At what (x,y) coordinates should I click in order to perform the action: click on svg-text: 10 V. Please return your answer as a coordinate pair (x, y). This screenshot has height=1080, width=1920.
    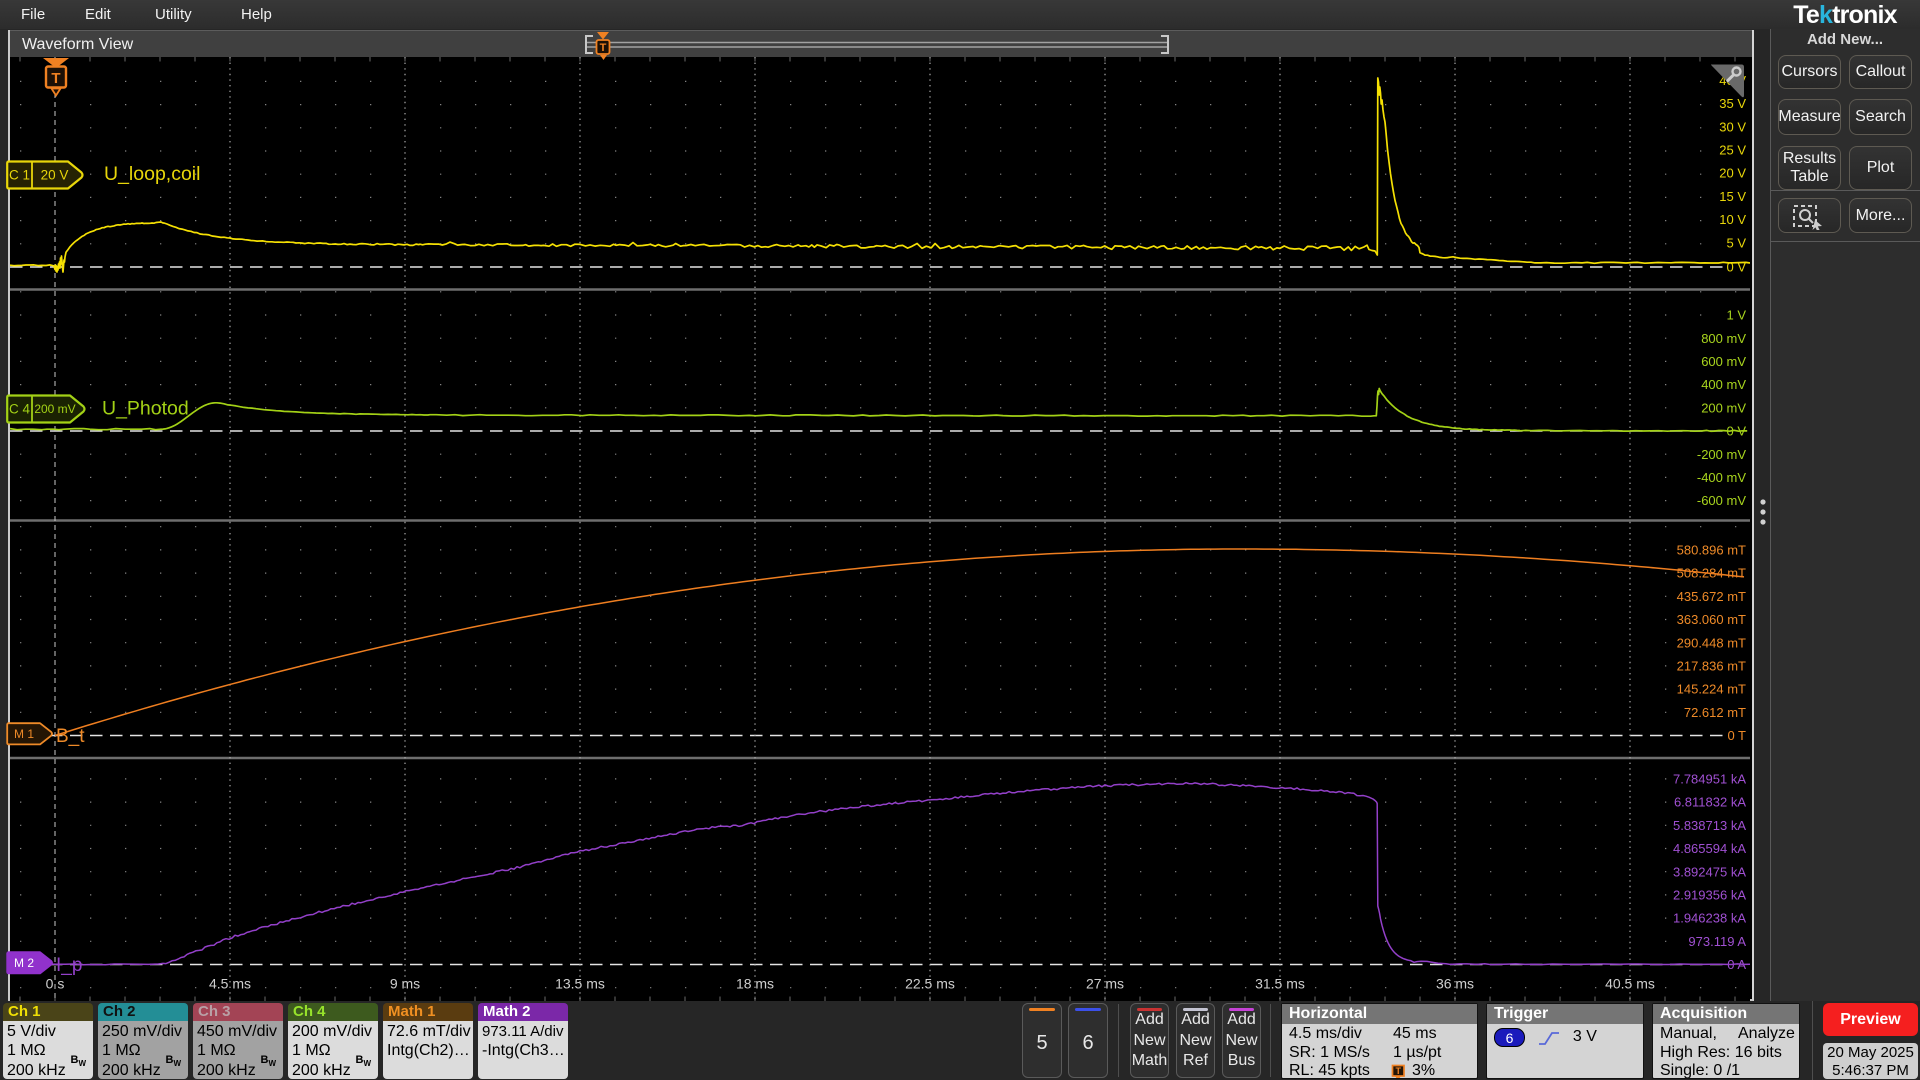
    Looking at the image, I should click on (1732, 219).